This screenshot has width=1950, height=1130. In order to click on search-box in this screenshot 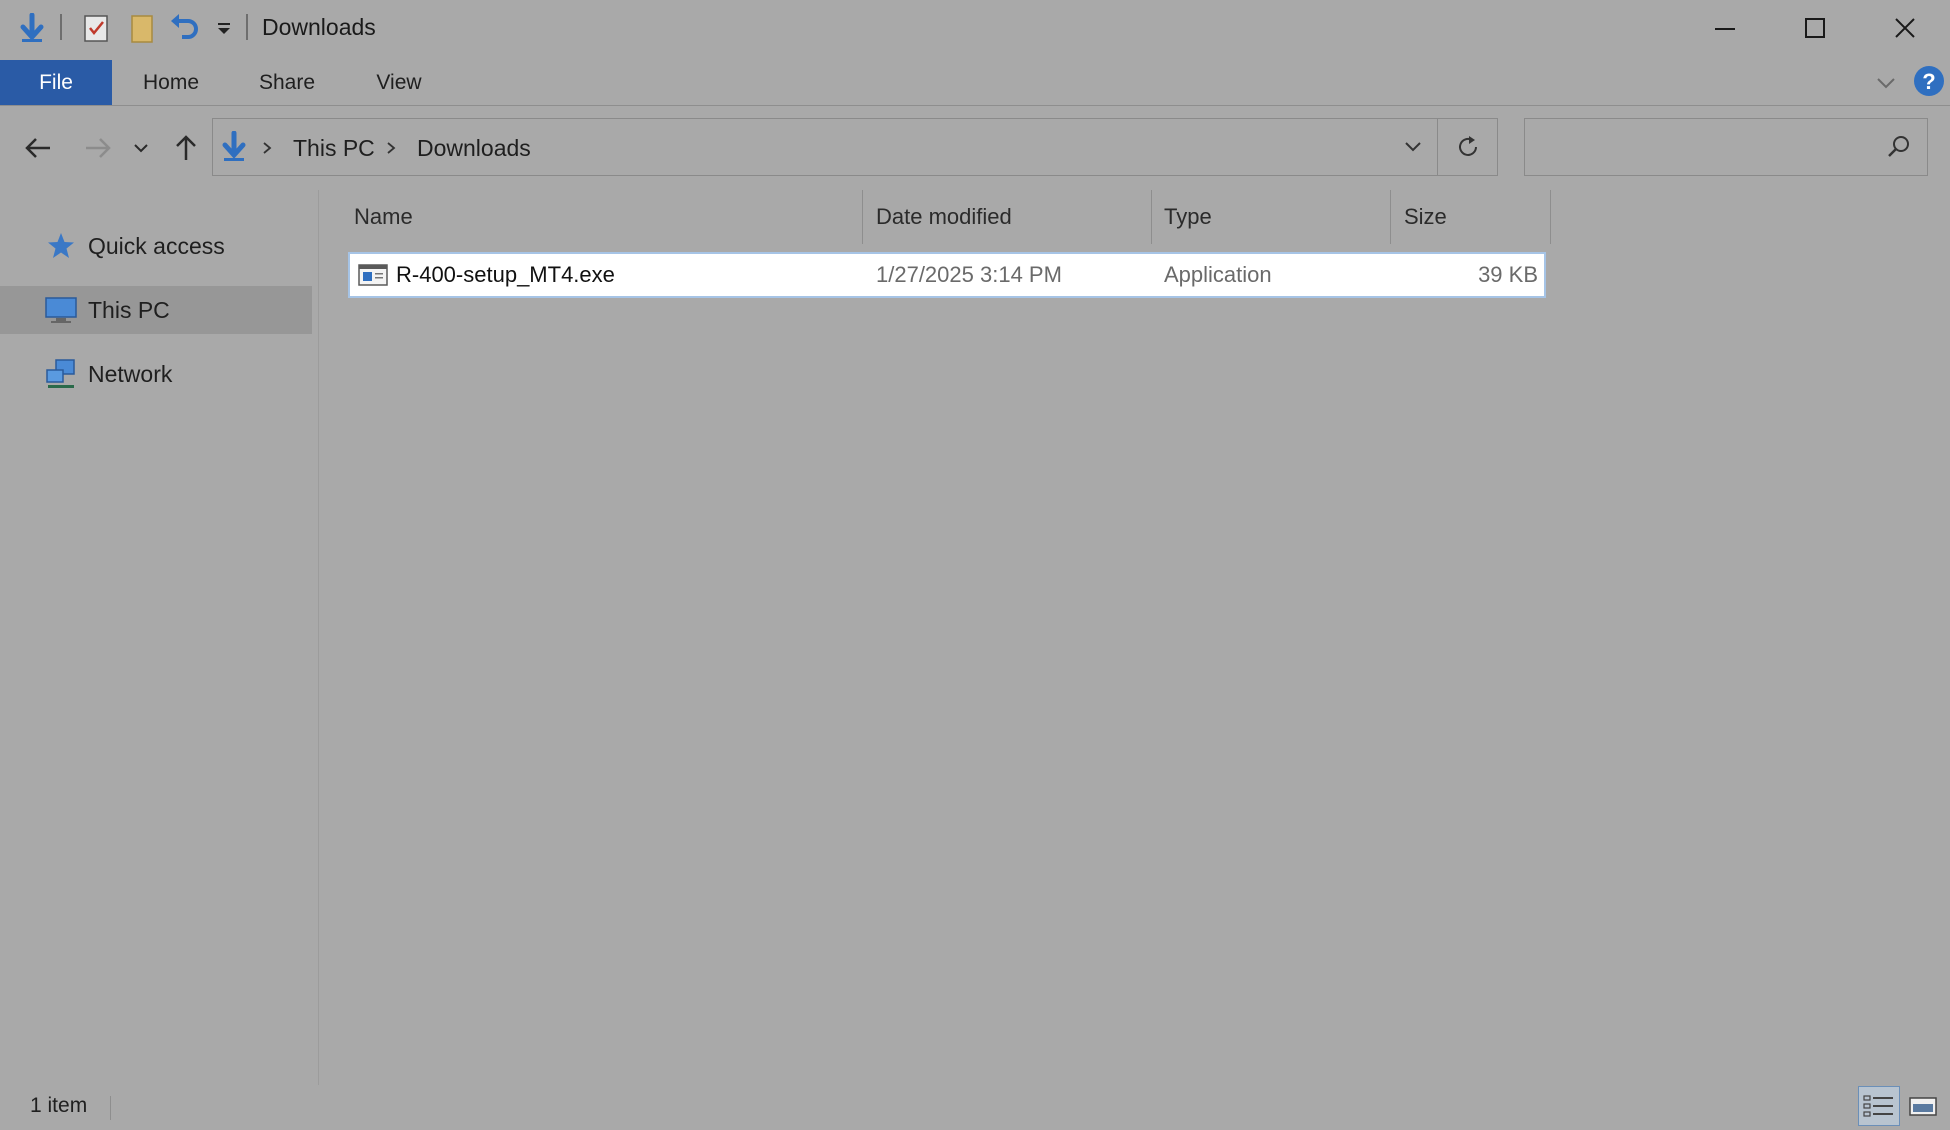, I will do `click(1726, 147)`.